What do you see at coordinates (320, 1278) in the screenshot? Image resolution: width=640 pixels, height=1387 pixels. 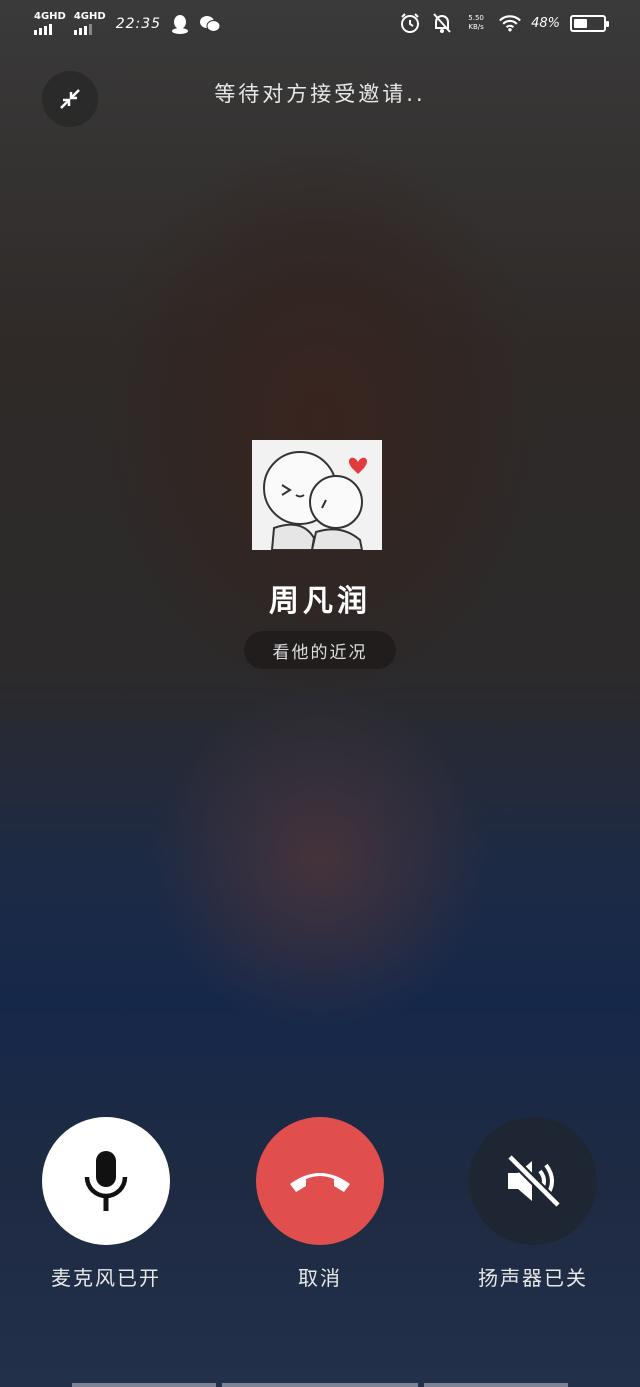 I see `cancel-label: 取消` at bounding box center [320, 1278].